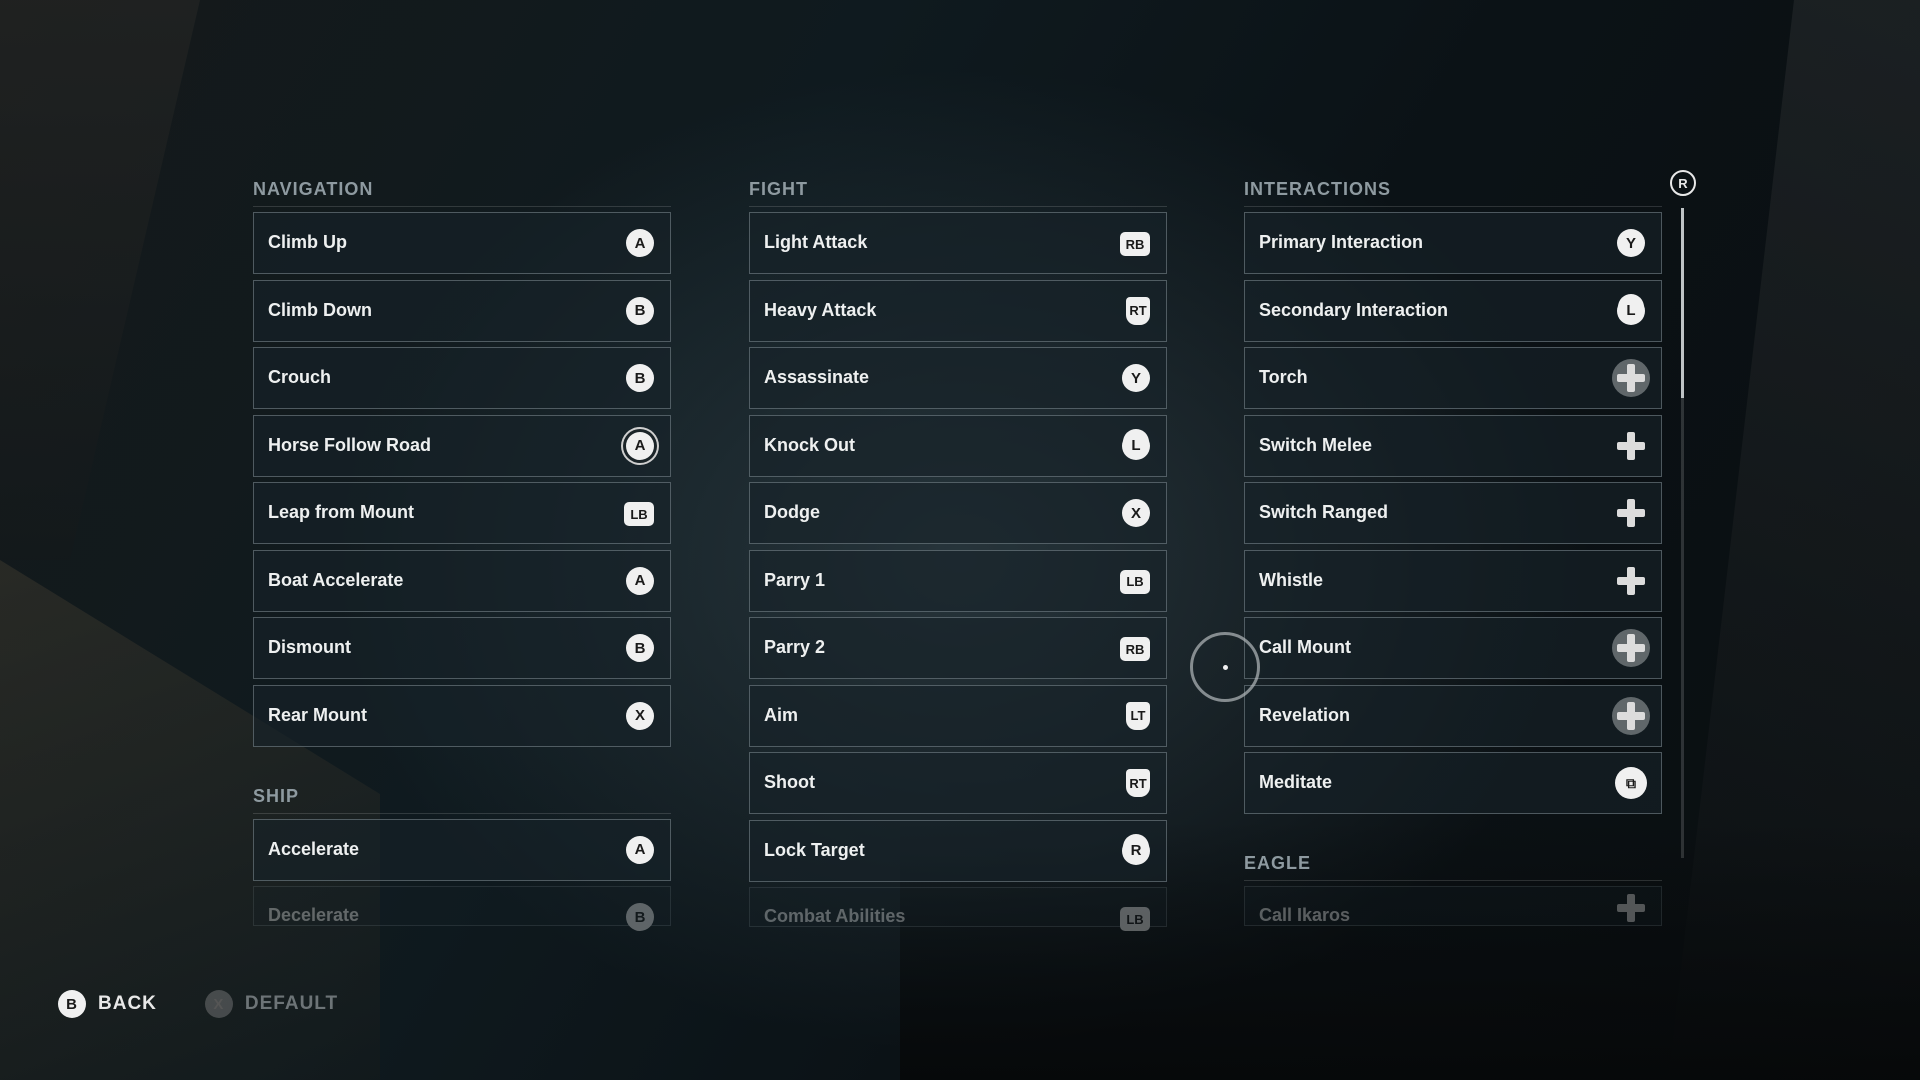  Describe the element at coordinates (816, 242) in the screenshot. I see `binding-label: Light Attack` at that location.